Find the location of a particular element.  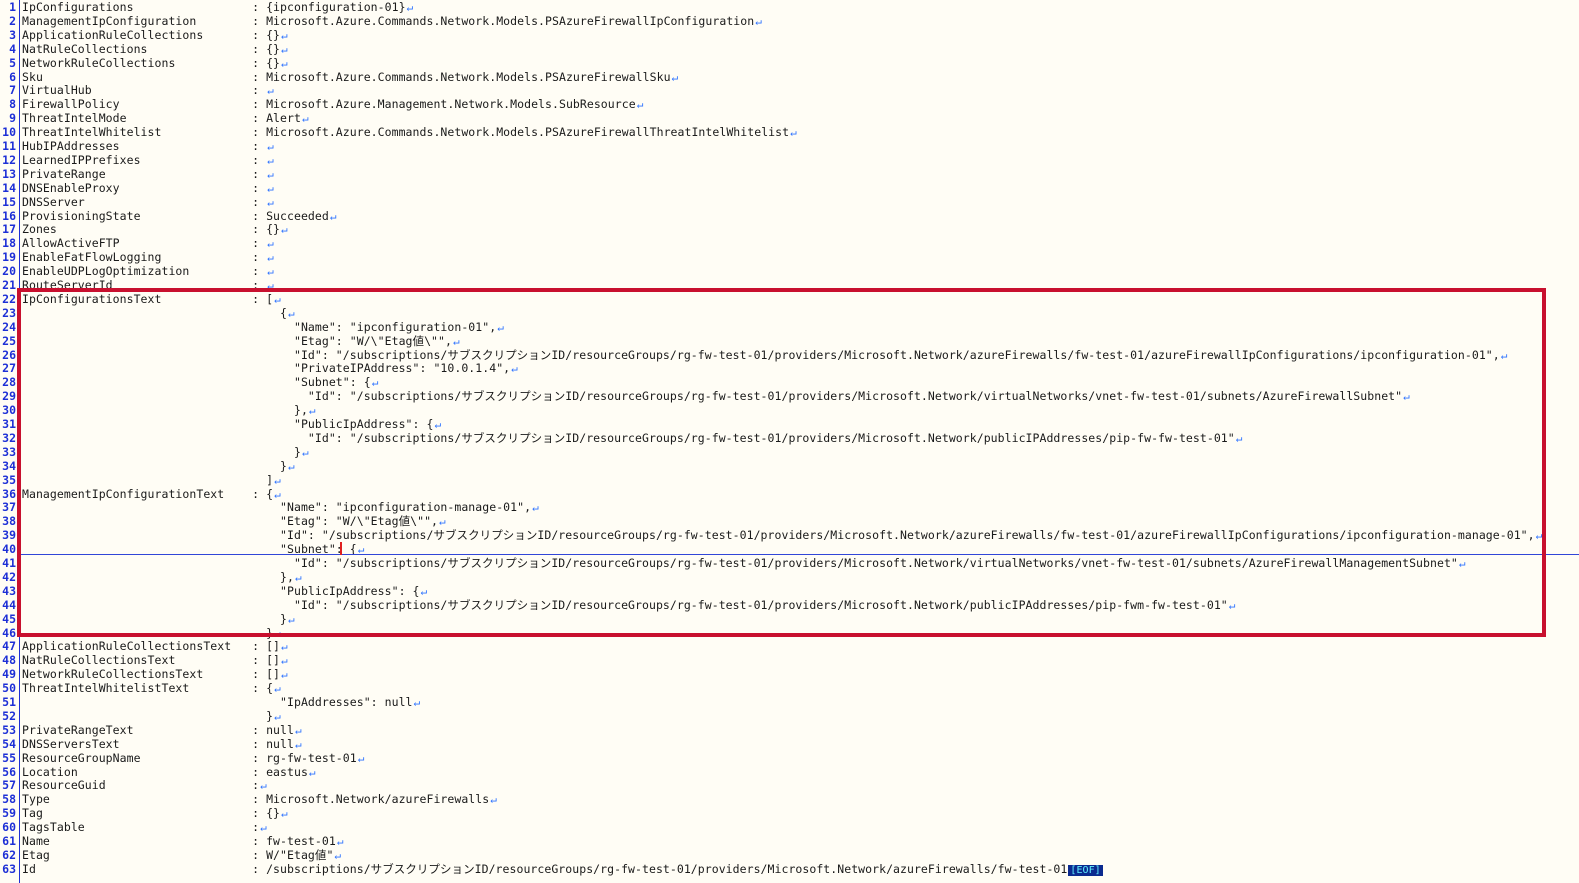

line-text: AllowActiveFTP : ↵ is located at coordinates (148, 243).